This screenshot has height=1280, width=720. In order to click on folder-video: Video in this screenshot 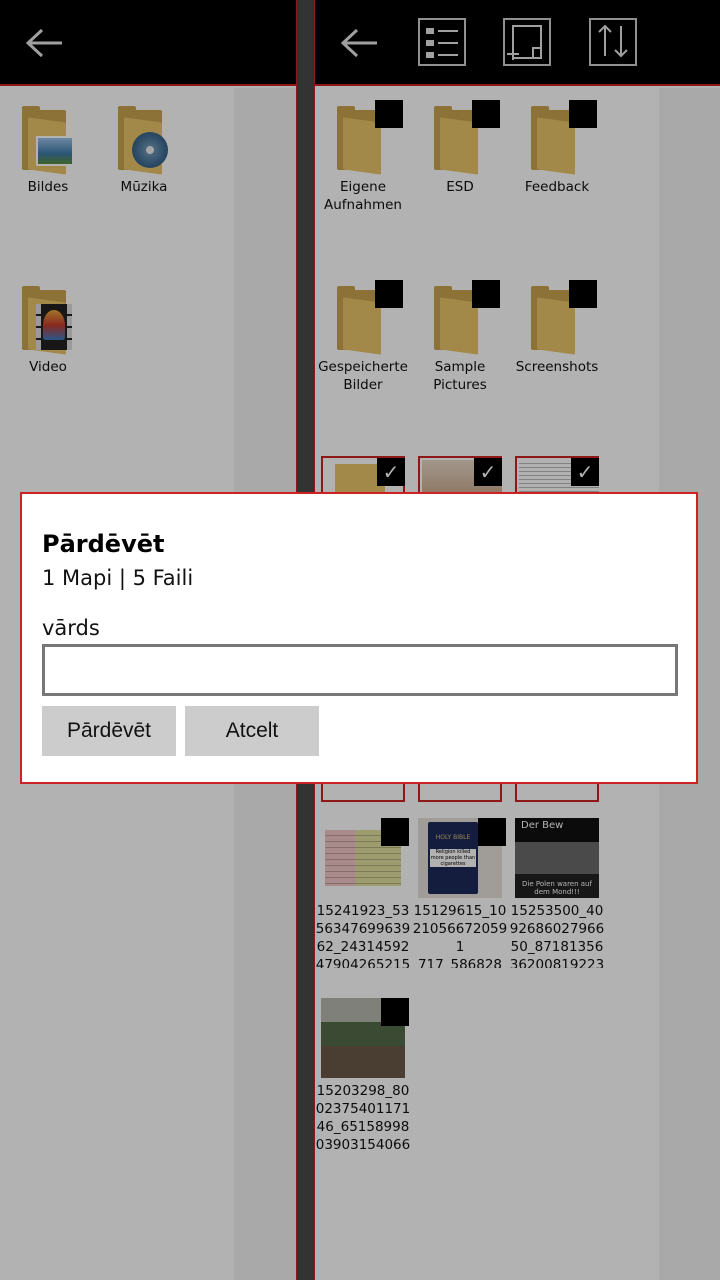, I will do `click(48, 330)`.